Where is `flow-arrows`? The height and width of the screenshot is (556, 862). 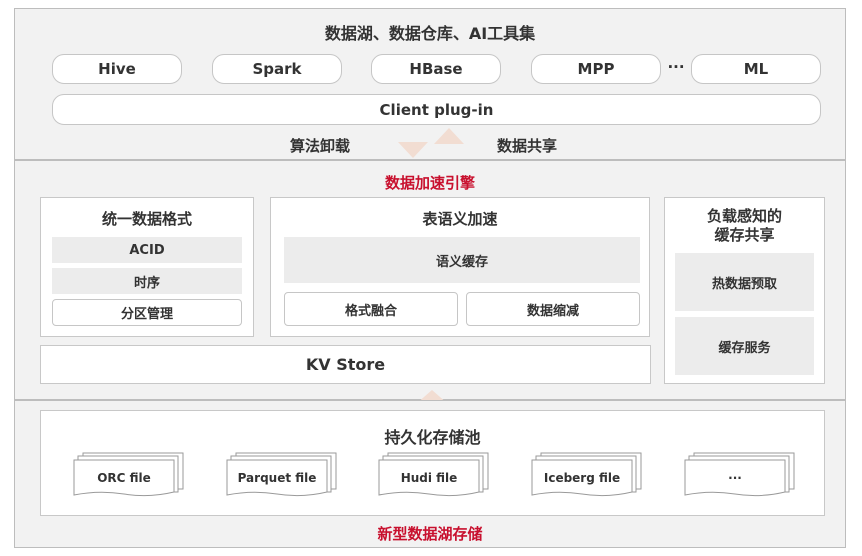
flow-arrows is located at coordinates (431, 143).